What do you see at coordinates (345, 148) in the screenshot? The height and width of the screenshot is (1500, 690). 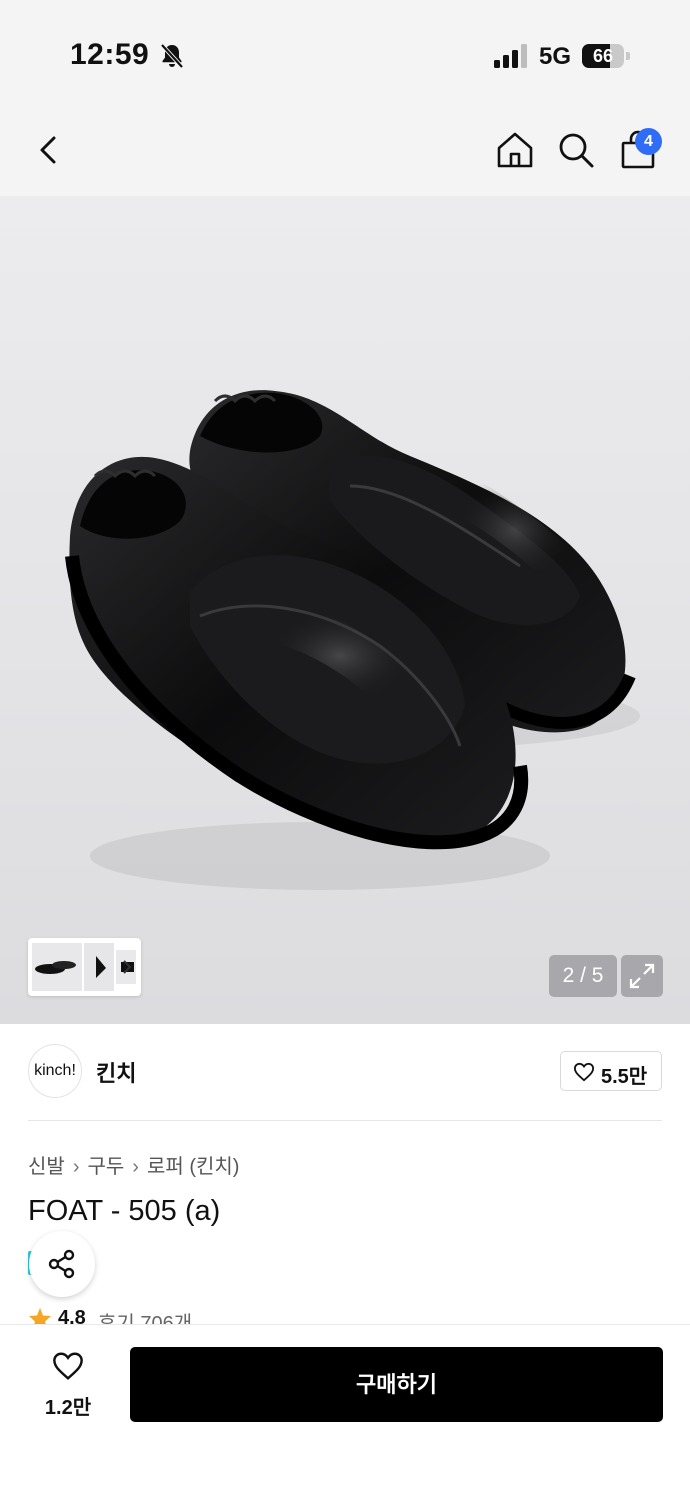 I see `top-nav-bar` at bounding box center [345, 148].